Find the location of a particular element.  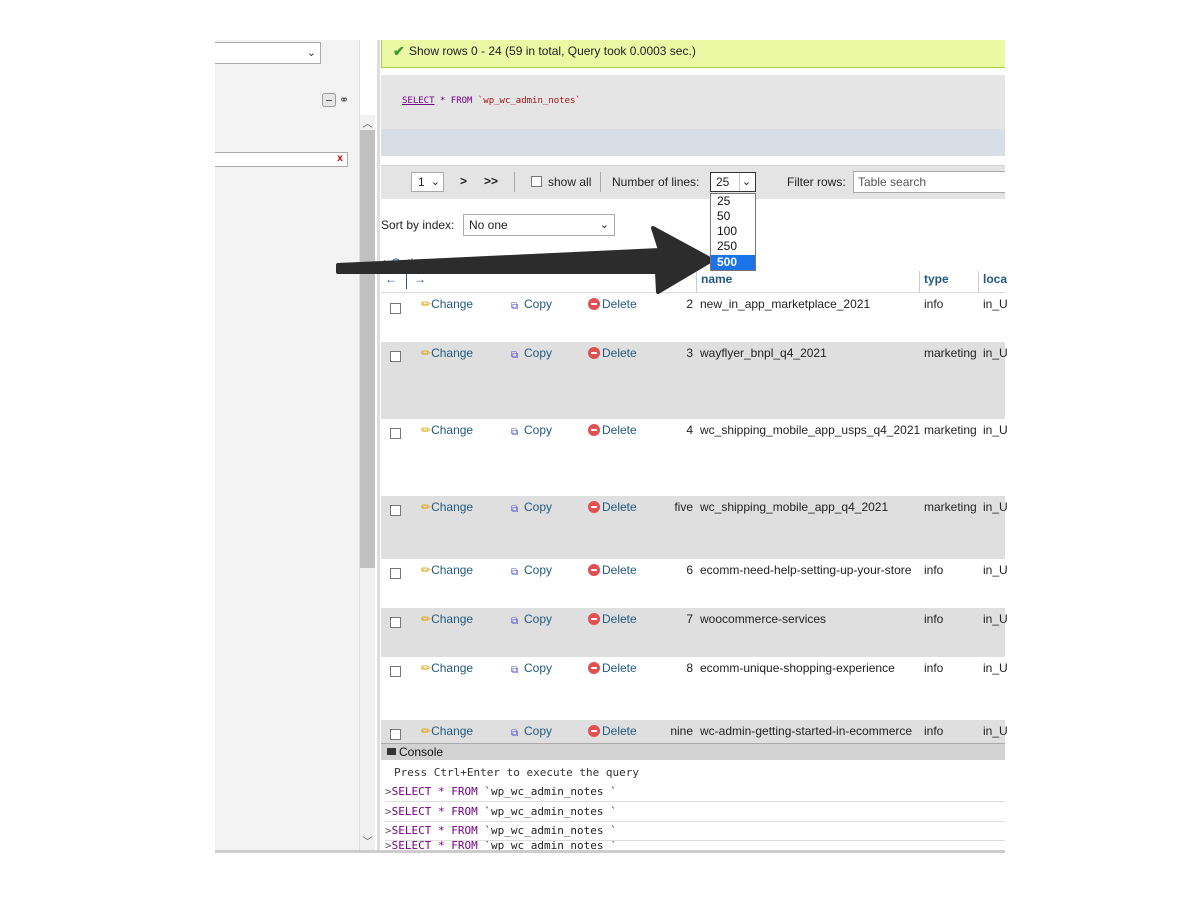

collapse-icon is located at coordinates (329, 100).